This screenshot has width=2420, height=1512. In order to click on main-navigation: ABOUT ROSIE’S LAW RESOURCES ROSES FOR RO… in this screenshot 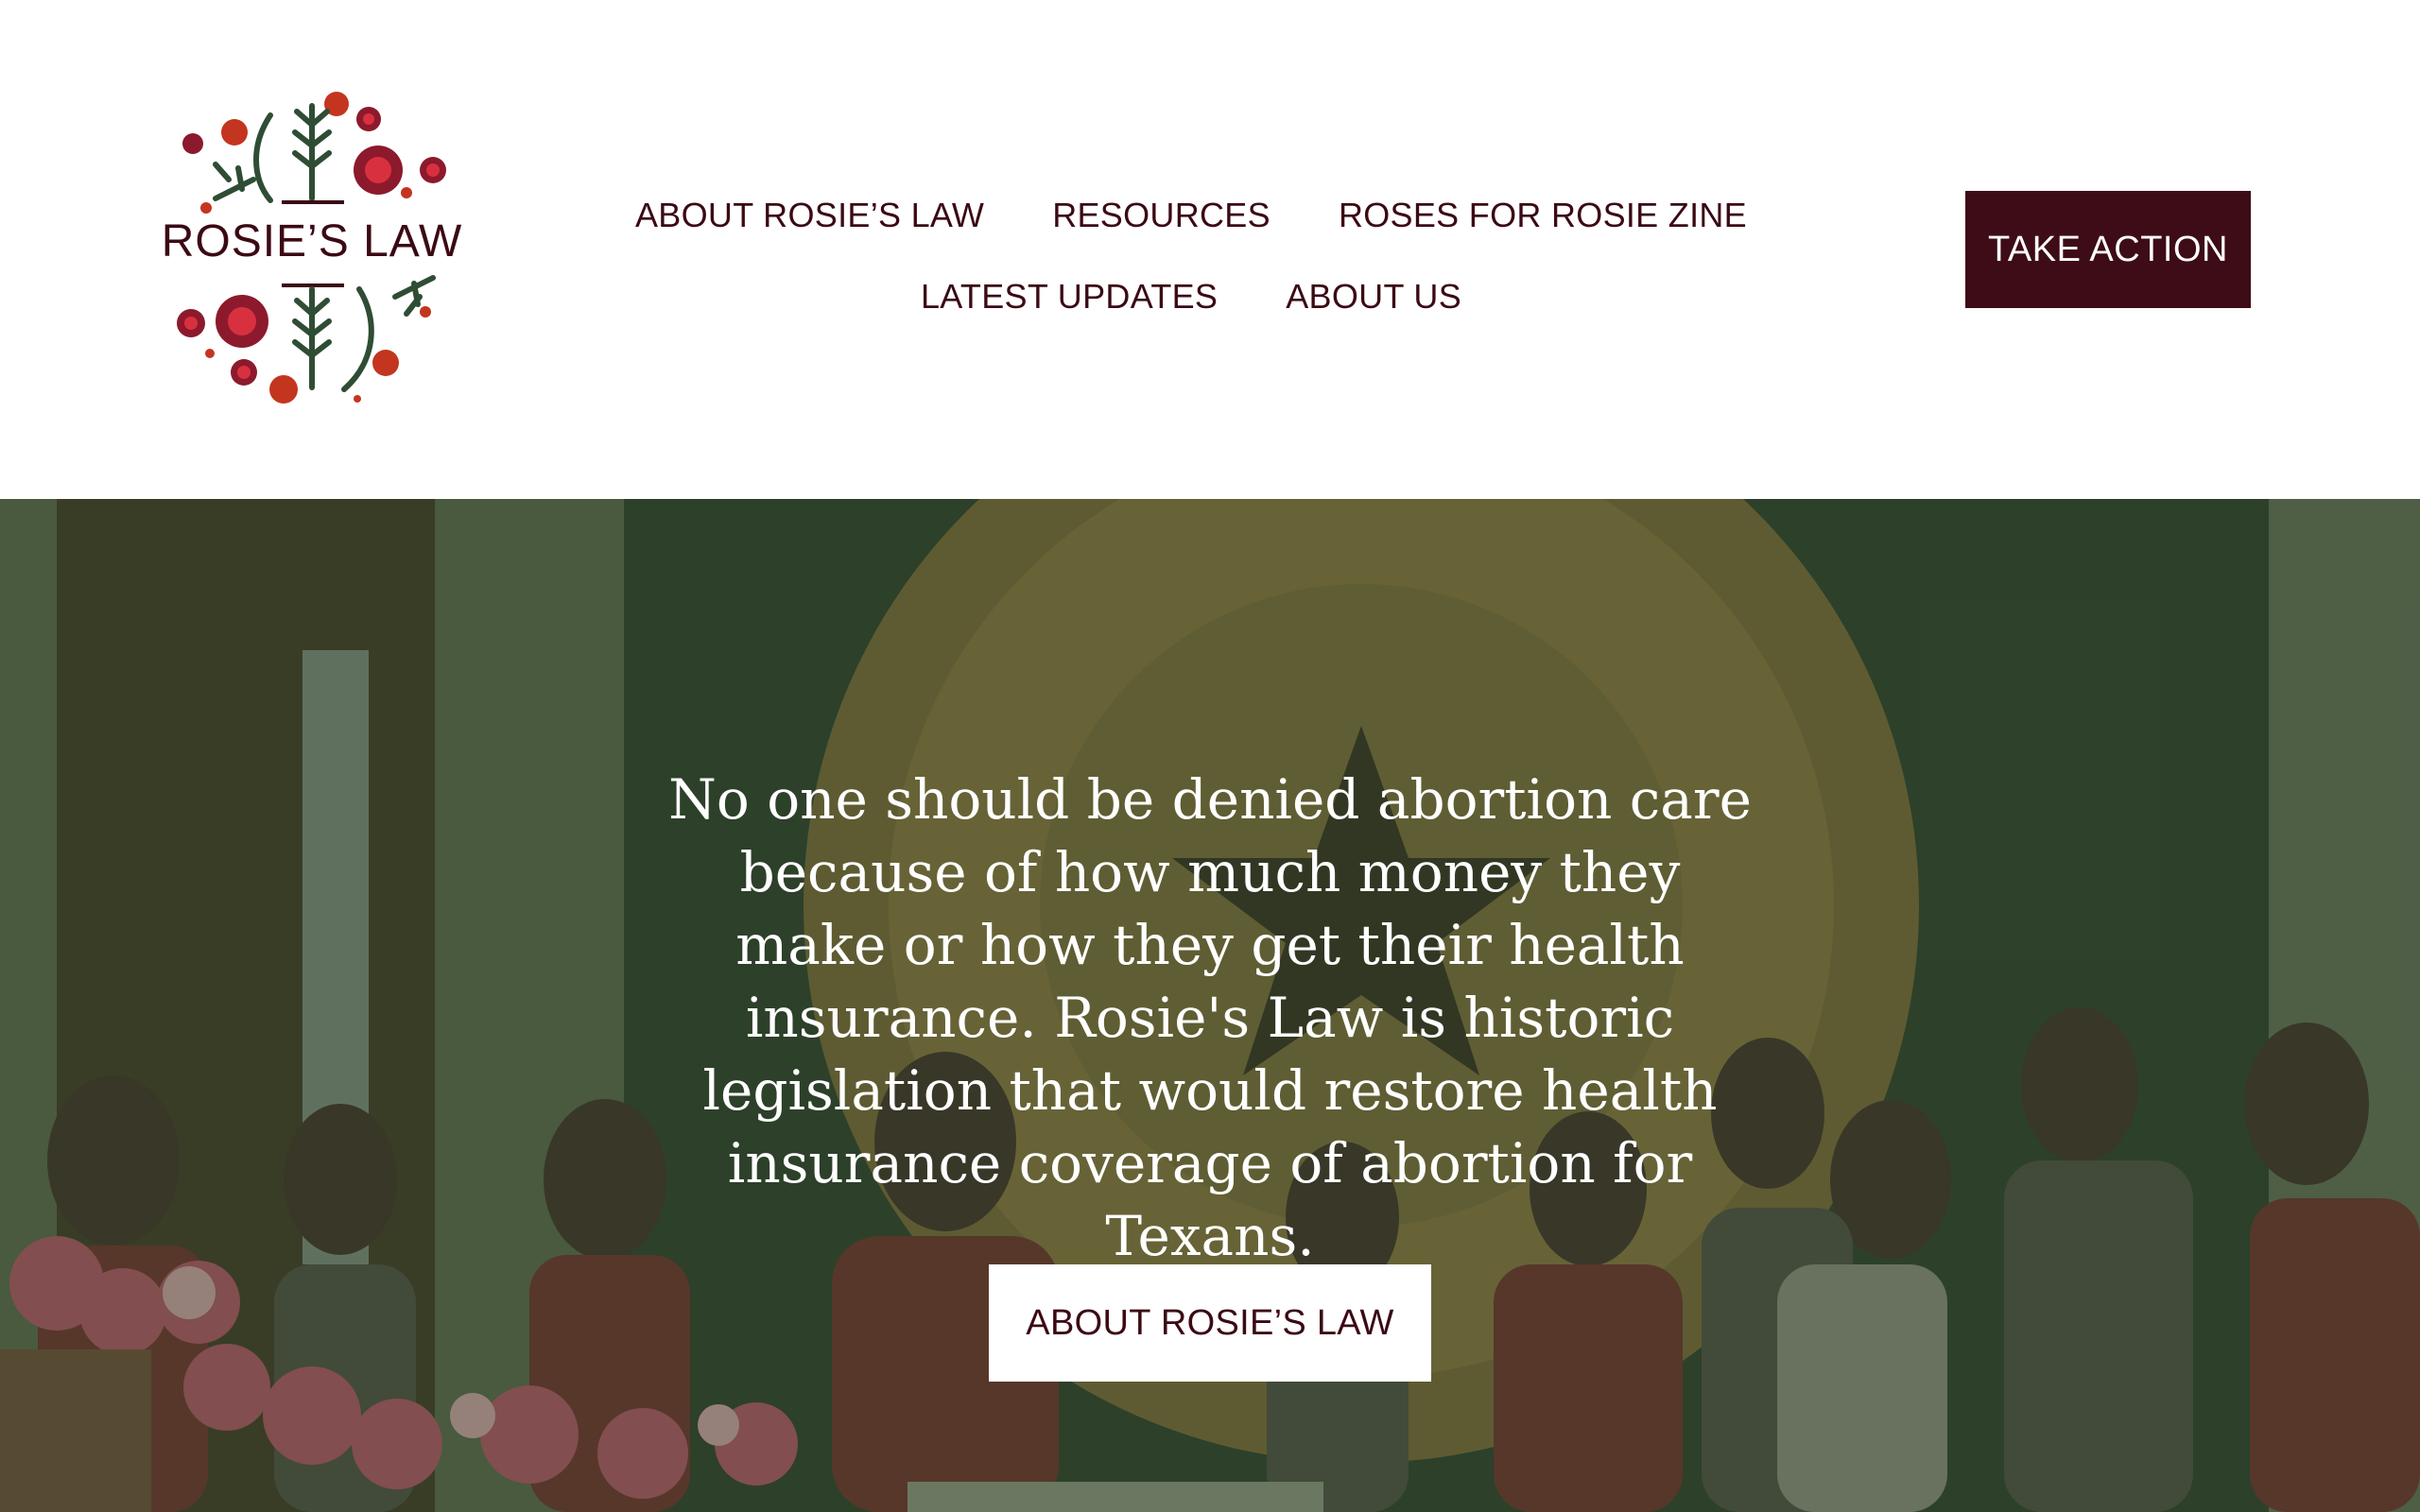, I will do `click(1191, 256)`.